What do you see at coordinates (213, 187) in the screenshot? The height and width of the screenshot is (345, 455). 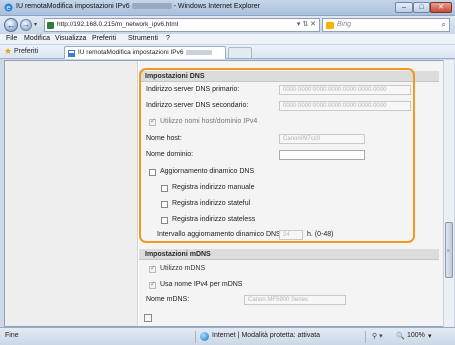 I see `register-manual-label: Registra indirizzo manuale` at bounding box center [213, 187].